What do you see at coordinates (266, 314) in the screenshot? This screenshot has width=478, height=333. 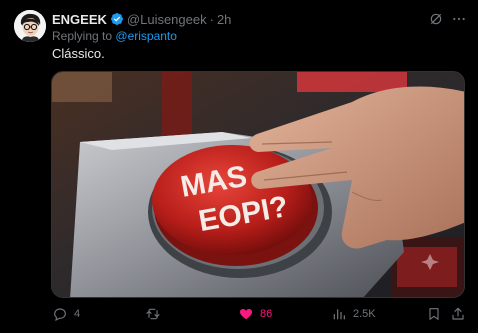 I see `like-count: 86` at bounding box center [266, 314].